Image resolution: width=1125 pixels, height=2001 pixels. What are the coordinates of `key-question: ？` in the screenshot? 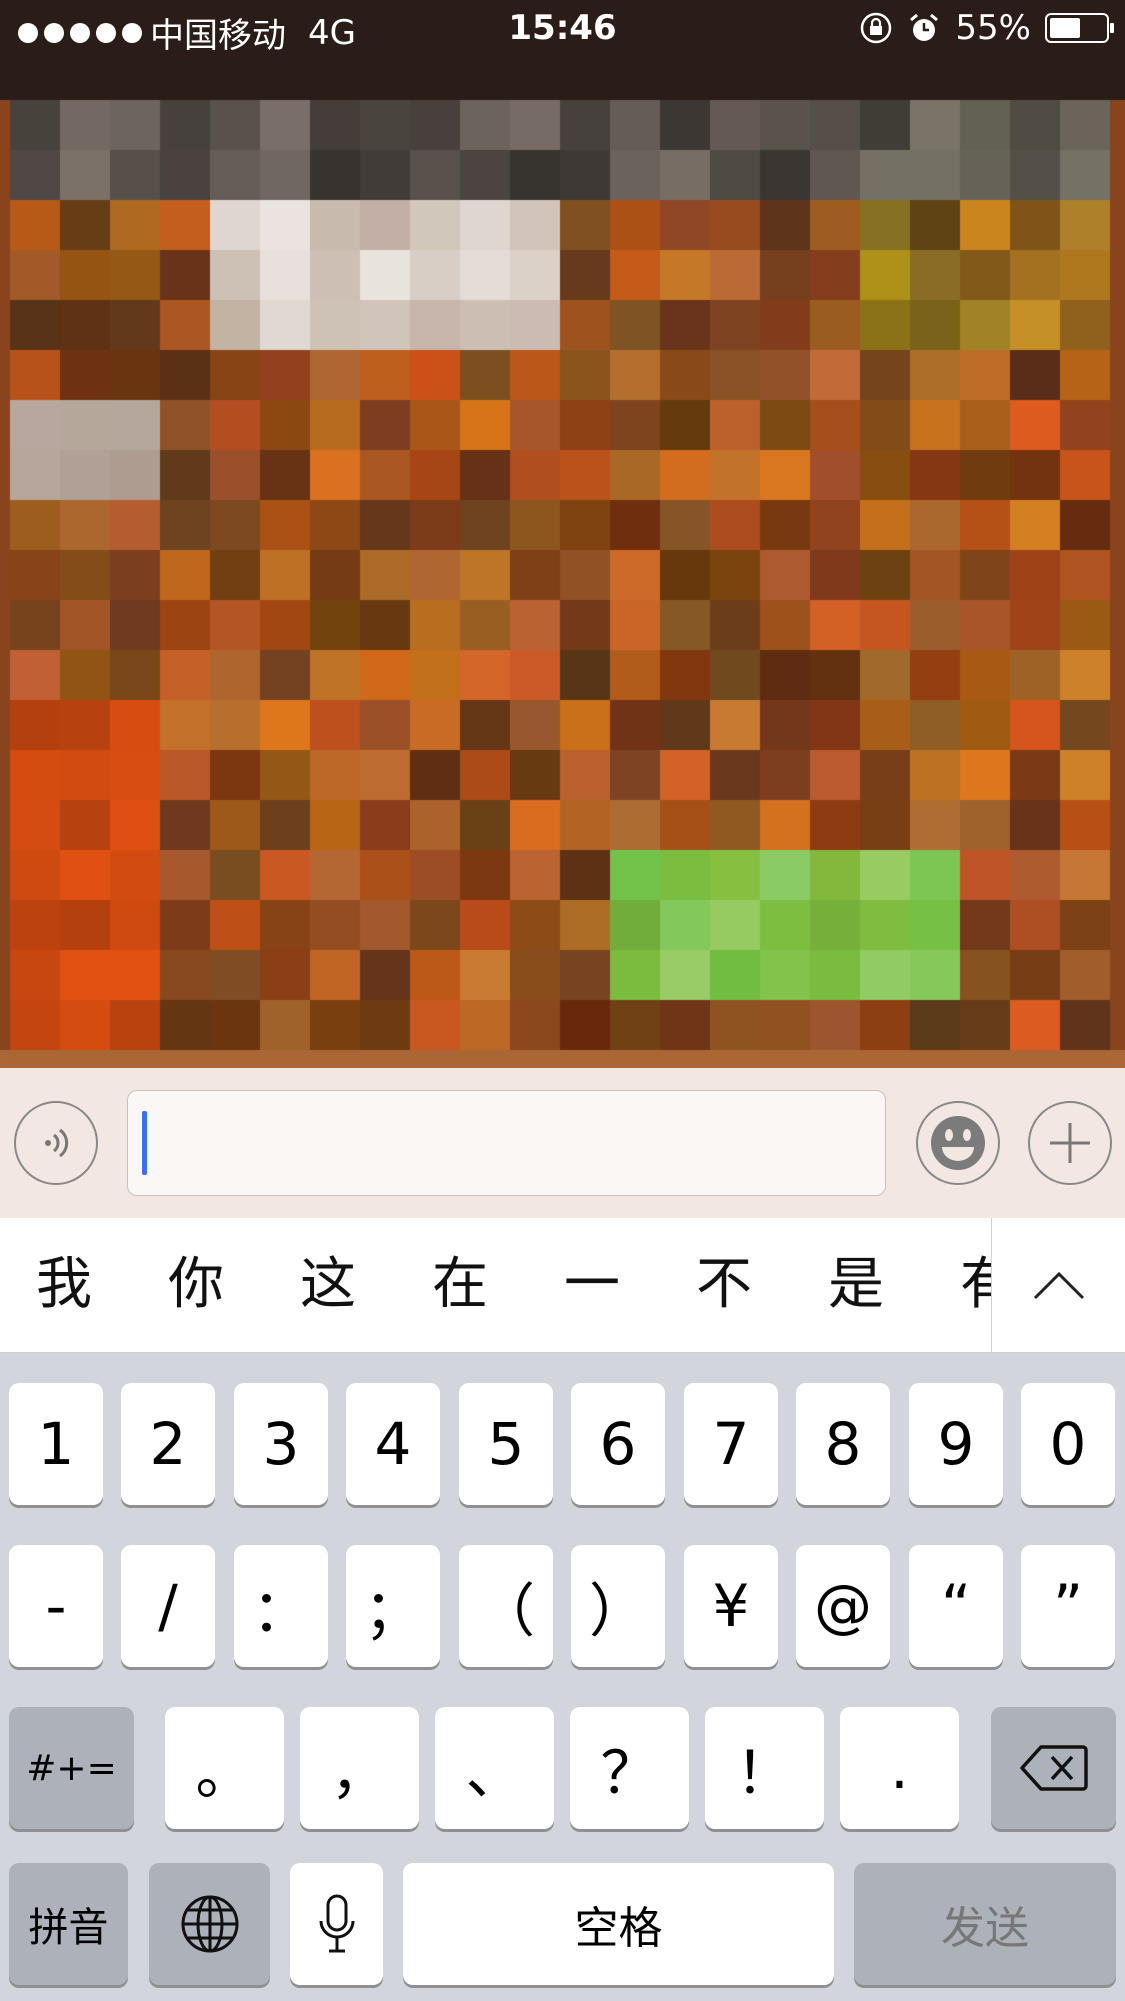 It's located at (629, 1768).